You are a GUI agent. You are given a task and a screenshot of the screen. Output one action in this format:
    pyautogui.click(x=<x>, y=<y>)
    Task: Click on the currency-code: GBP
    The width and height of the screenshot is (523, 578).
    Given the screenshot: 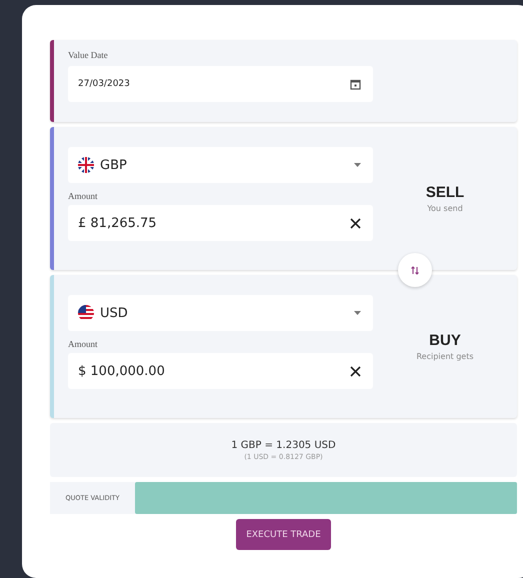 What is the action you would take?
    pyautogui.click(x=113, y=165)
    